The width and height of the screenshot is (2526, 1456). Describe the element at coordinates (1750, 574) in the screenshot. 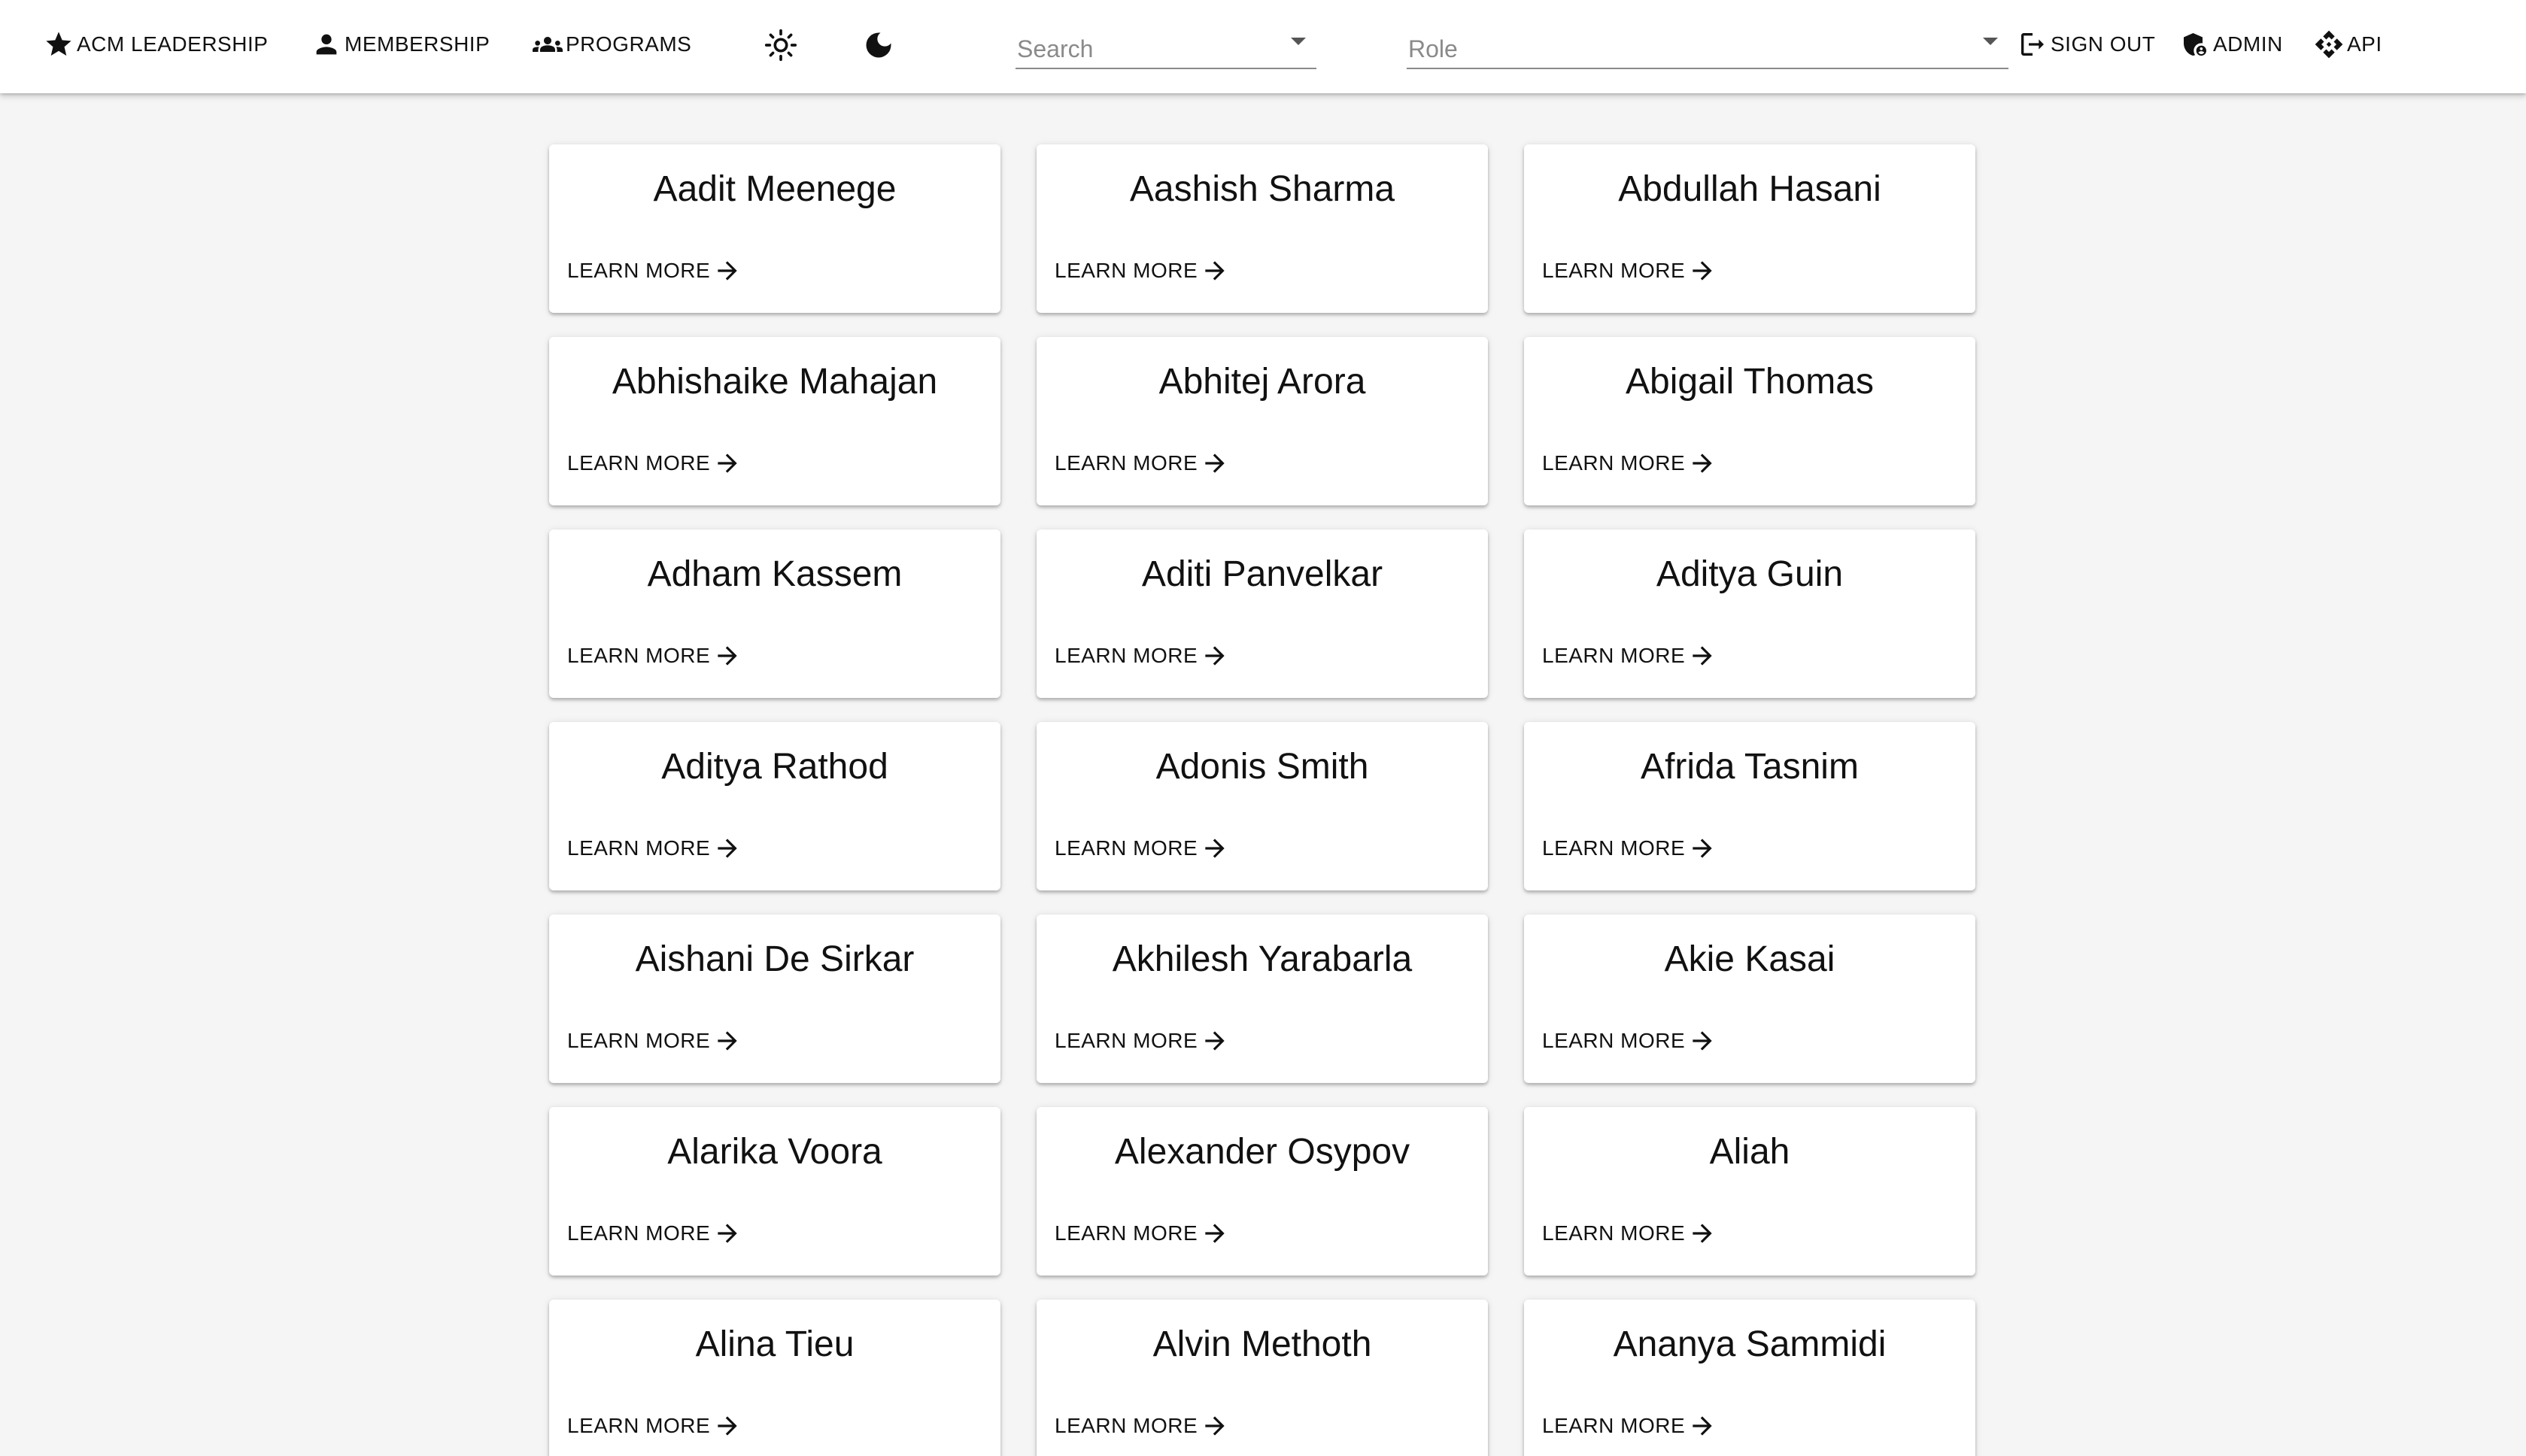

I see `person-name: Aditya Guin` at that location.